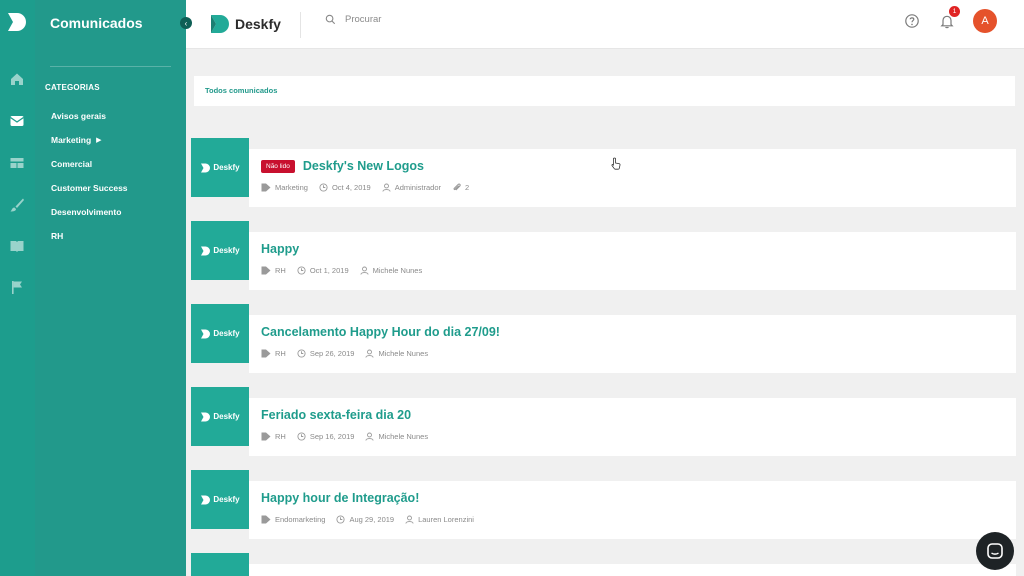 This screenshot has height=576, width=1024. I want to click on card-date: Sep 26, 2019, so click(332, 353).